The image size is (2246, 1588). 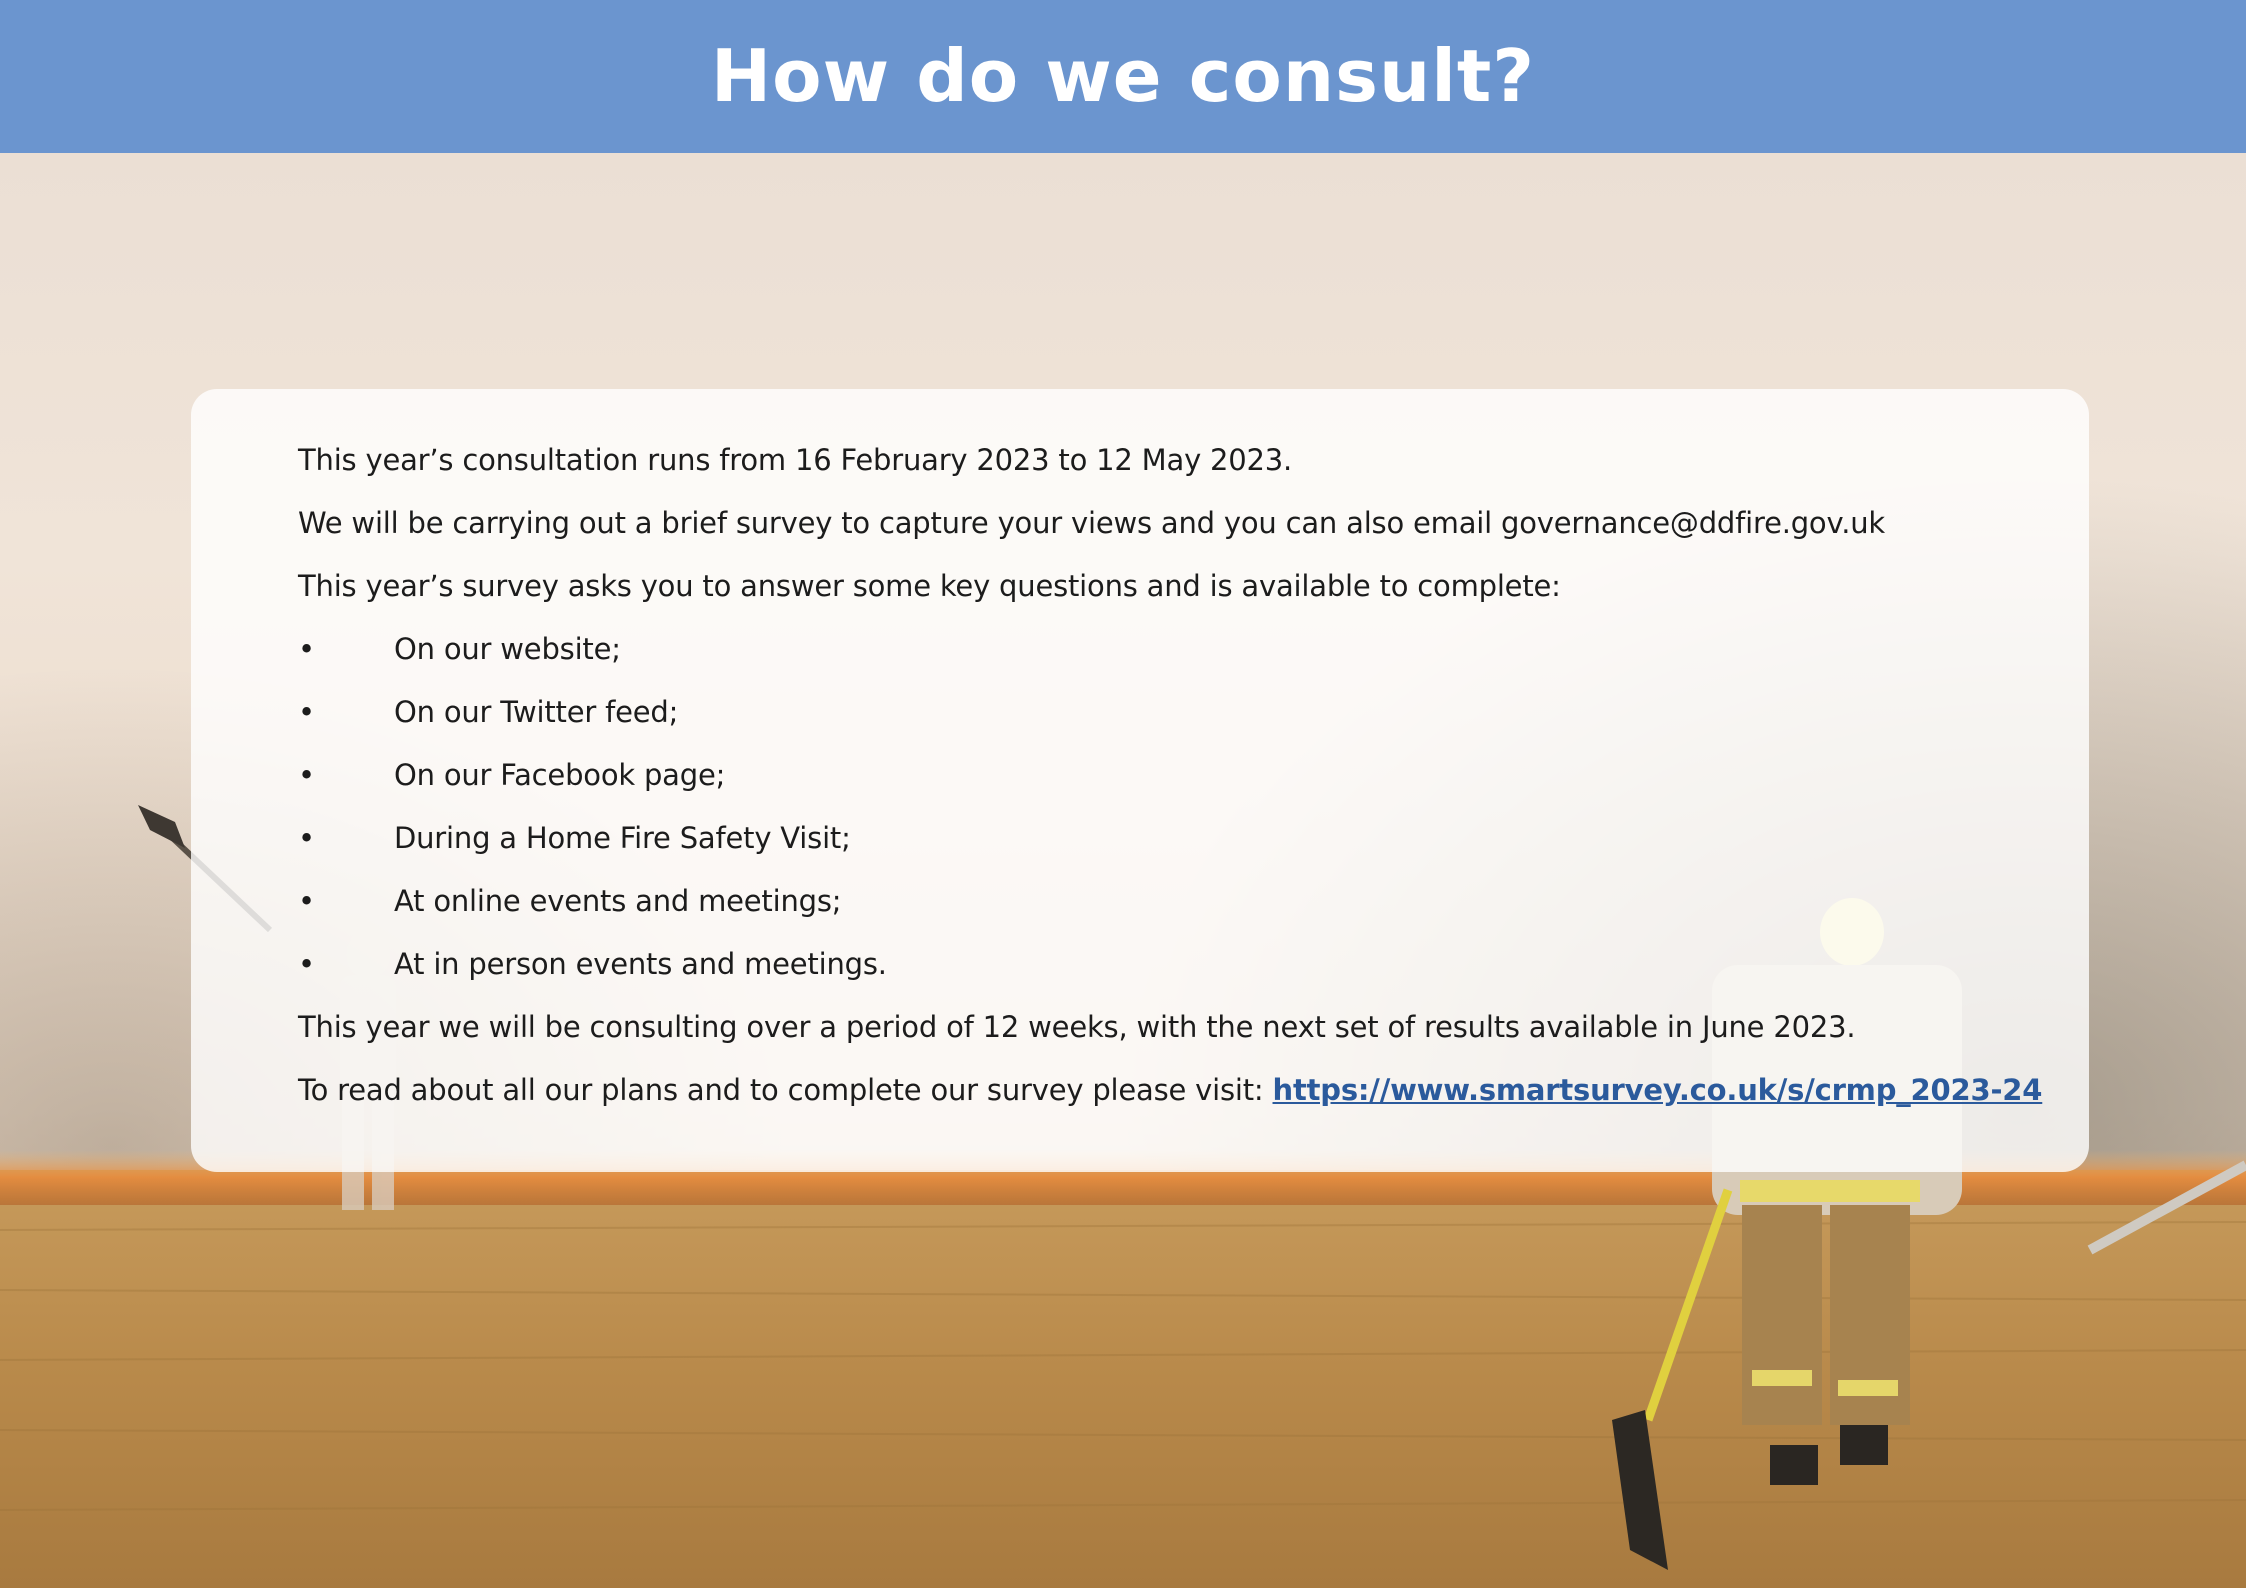 What do you see at coordinates (1193, 775) in the screenshot?
I see `list-item: • On our Facebook page;` at bounding box center [1193, 775].